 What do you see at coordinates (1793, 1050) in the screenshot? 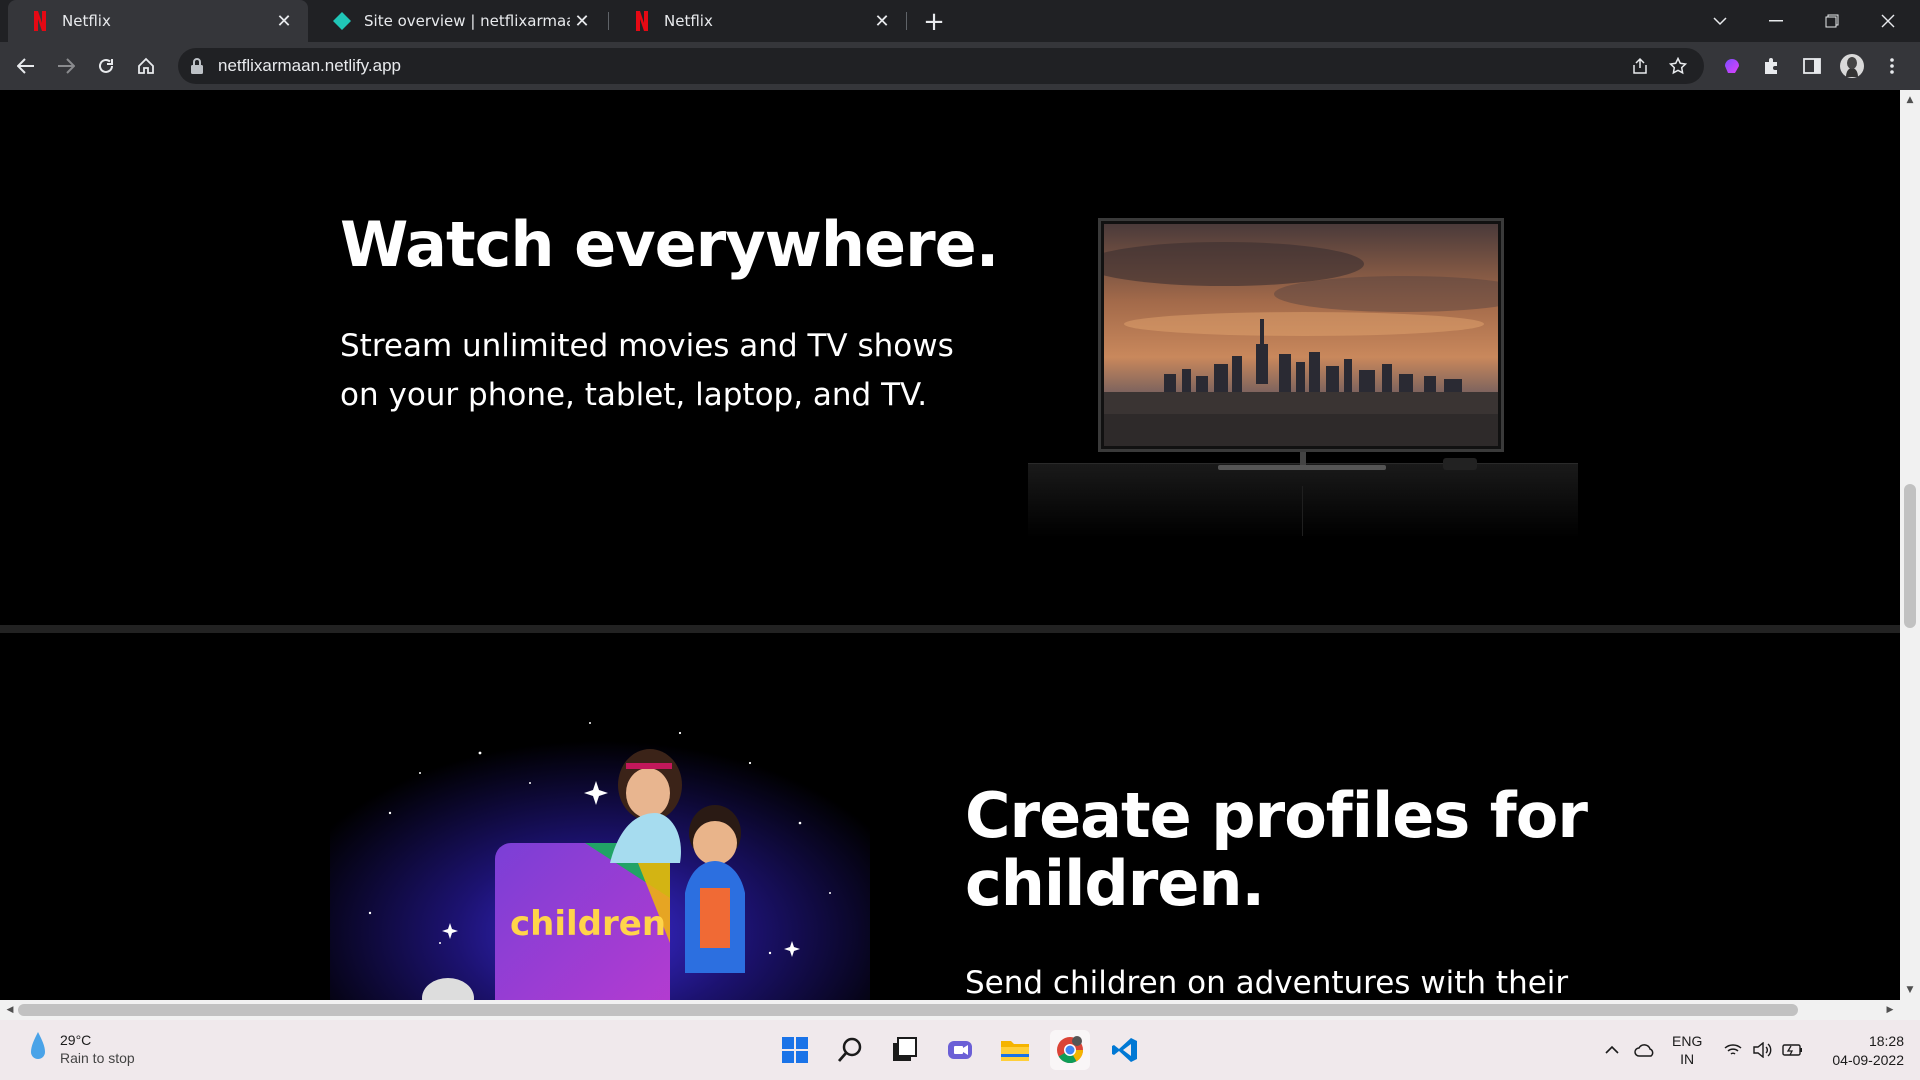
I see `battery-icon` at bounding box center [1793, 1050].